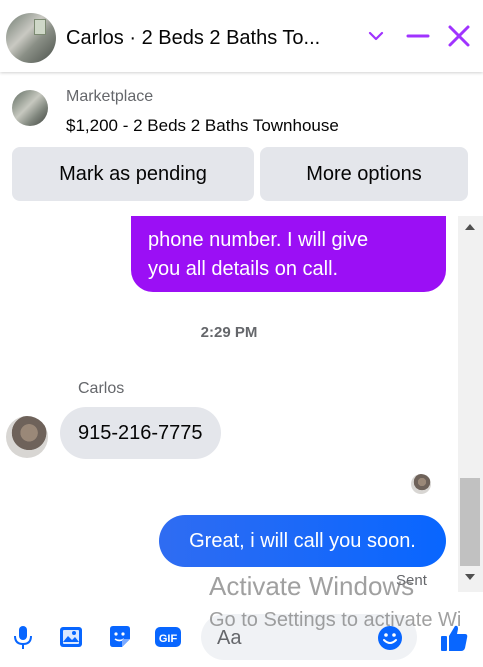 The image size is (483, 667). I want to click on sticker-icon, so click(120, 637).